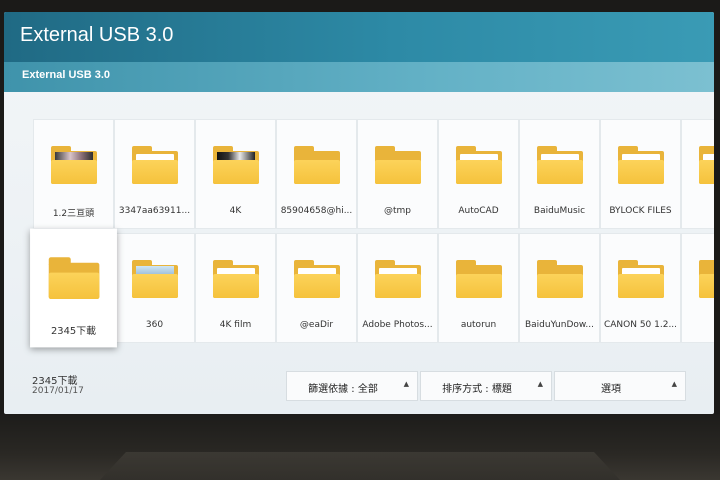 This screenshot has height=480, width=720. Describe the element at coordinates (73, 214) in the screenshot. I see `folder-label: 1.2三亘頭` at that location.